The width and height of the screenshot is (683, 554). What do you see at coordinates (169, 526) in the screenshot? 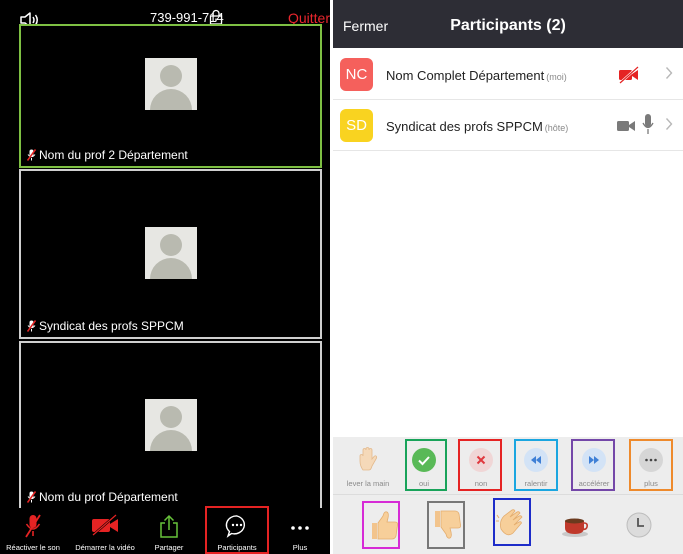
I see `share-icon` at bounding box center [169, 526].